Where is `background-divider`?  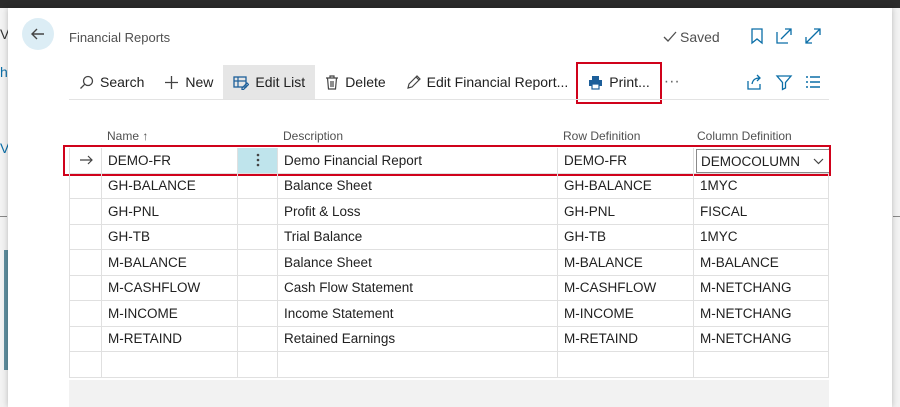 background-divider is located at coordinates (3, 216).